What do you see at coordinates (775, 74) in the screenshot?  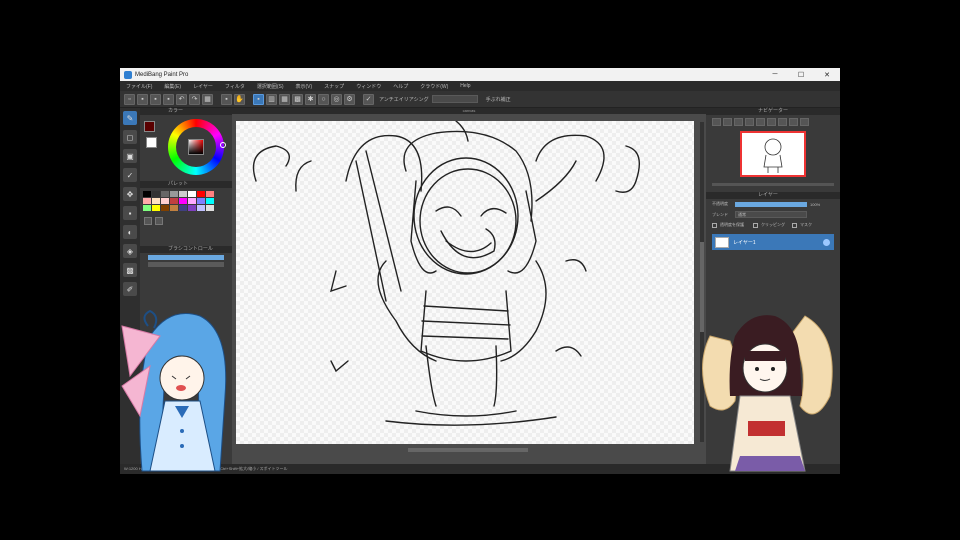 I see `minimize-button: ─` at bounding box center [775, 74].